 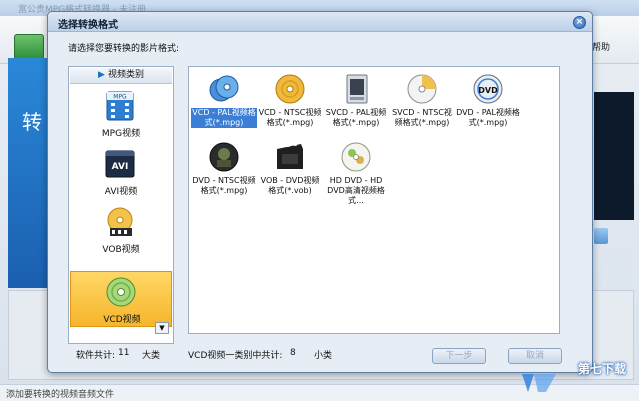 I want to click on format-label: VCD - NTSC视频格式(*.mpg), so click(x=290, y=117).